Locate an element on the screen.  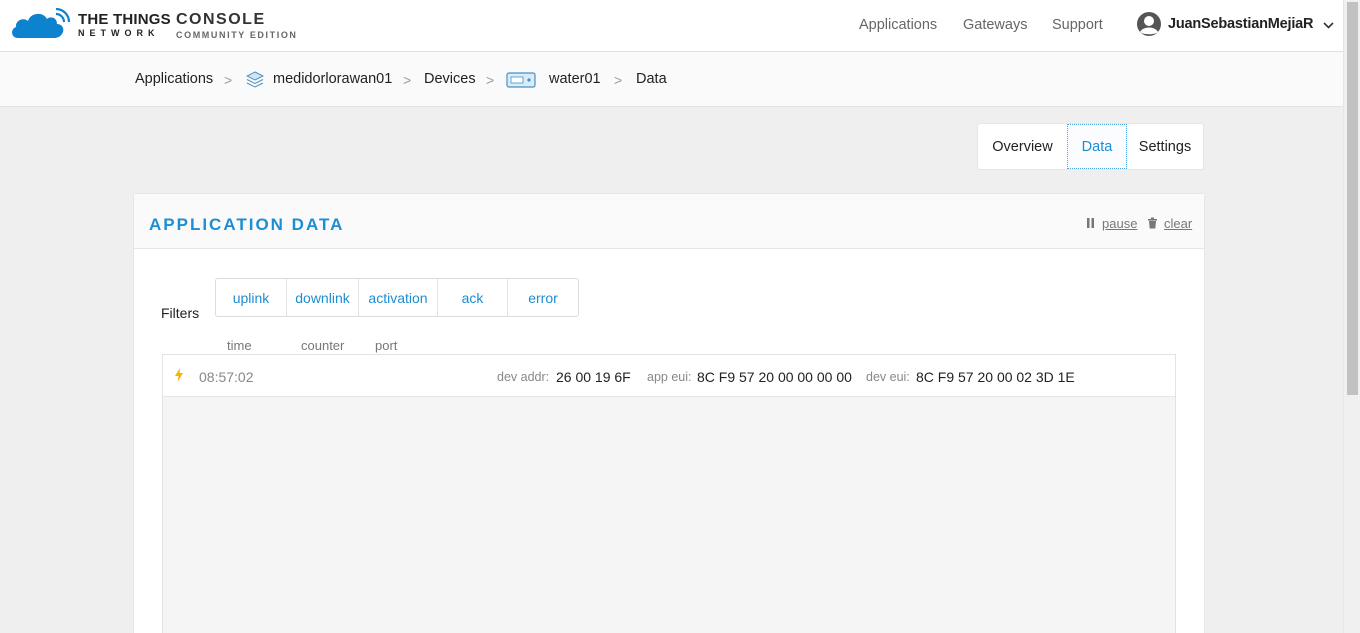
logo-wordmark: THE THINGS NETWORK is located at coordinates (124, 25).